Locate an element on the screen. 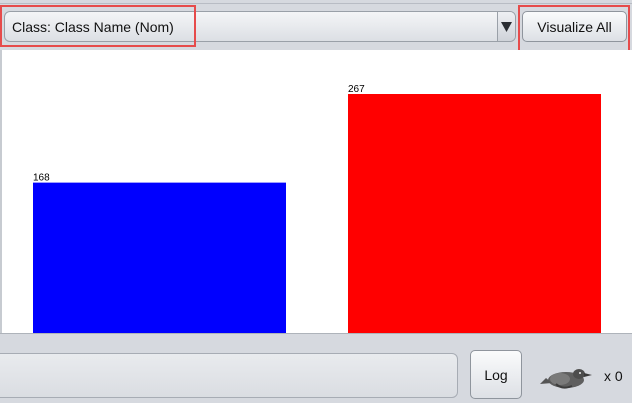 Image resolution: width=632 pixels, height=403 pixels. class-selector-dropdown: Class: Class Name (Nom) is located at coordinates (260, 26).